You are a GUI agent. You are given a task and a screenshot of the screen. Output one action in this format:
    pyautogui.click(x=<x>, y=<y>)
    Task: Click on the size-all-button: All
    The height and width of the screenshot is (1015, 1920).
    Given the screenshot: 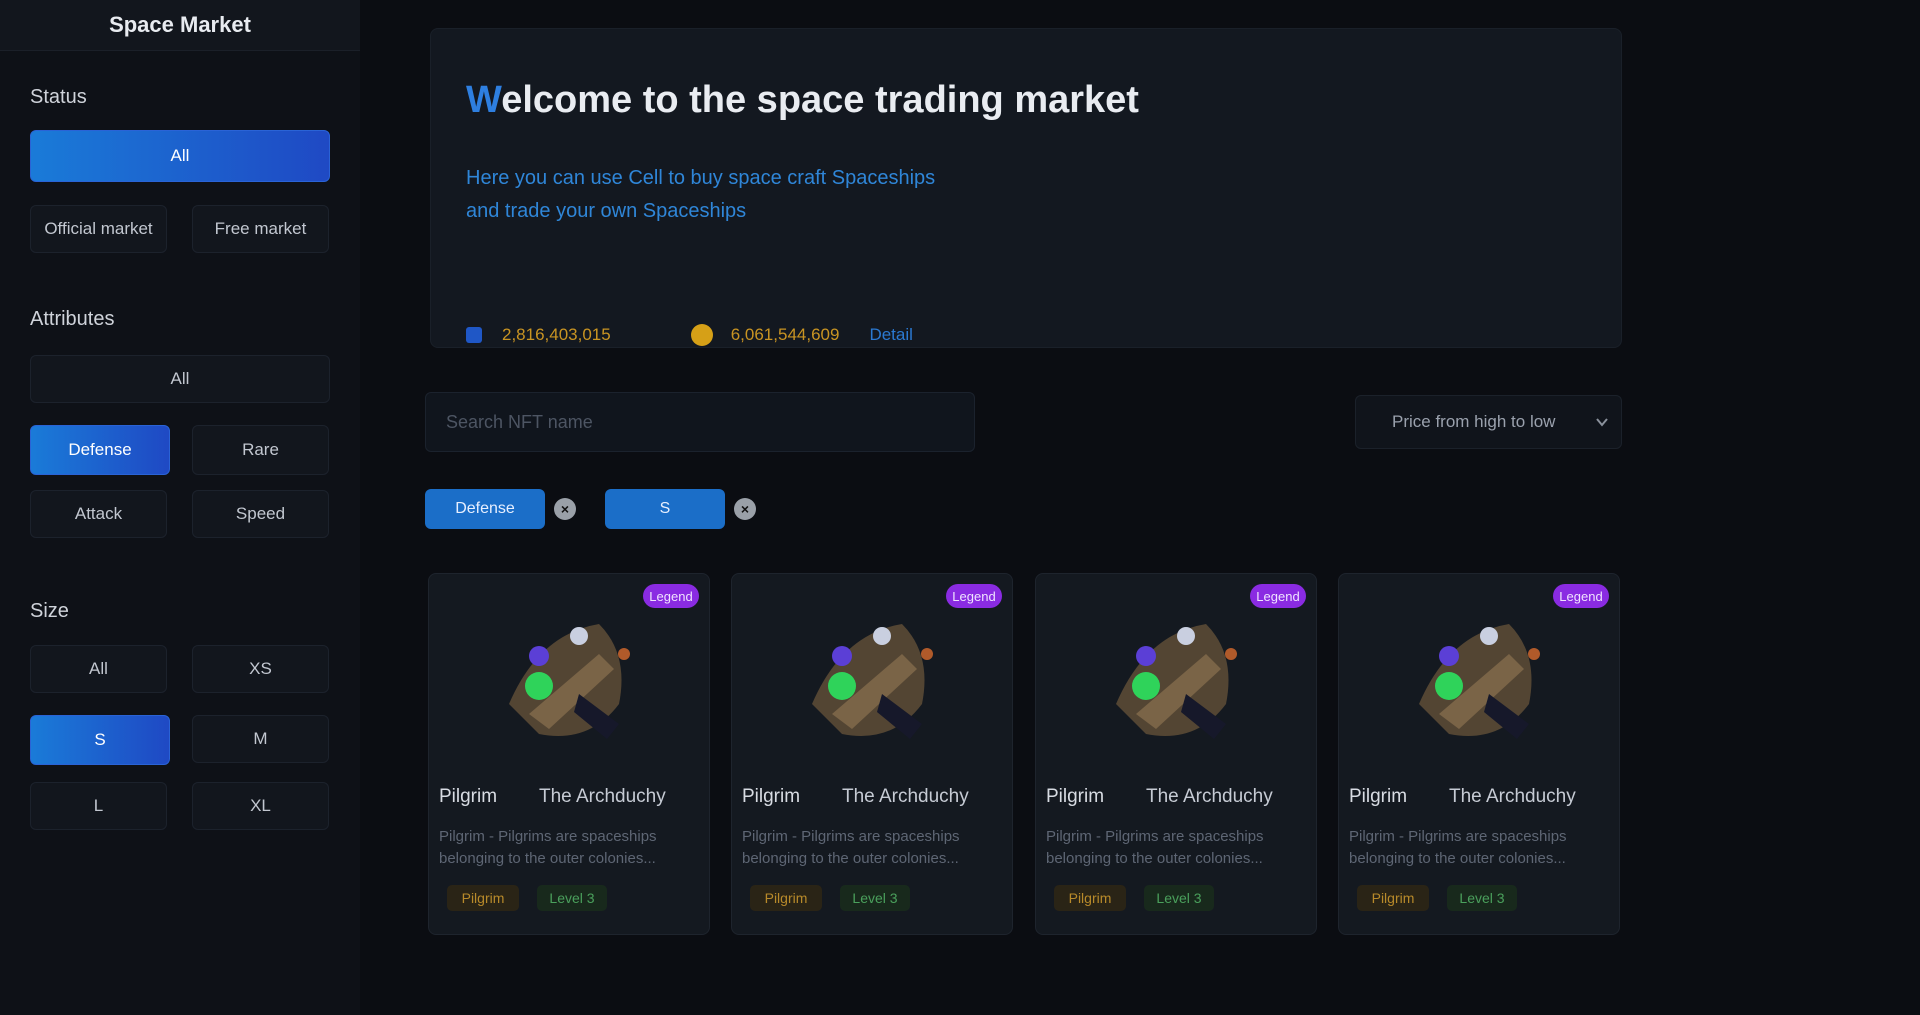 What is the action you would take?
    pyautogui.click(x=98, y=669)
    